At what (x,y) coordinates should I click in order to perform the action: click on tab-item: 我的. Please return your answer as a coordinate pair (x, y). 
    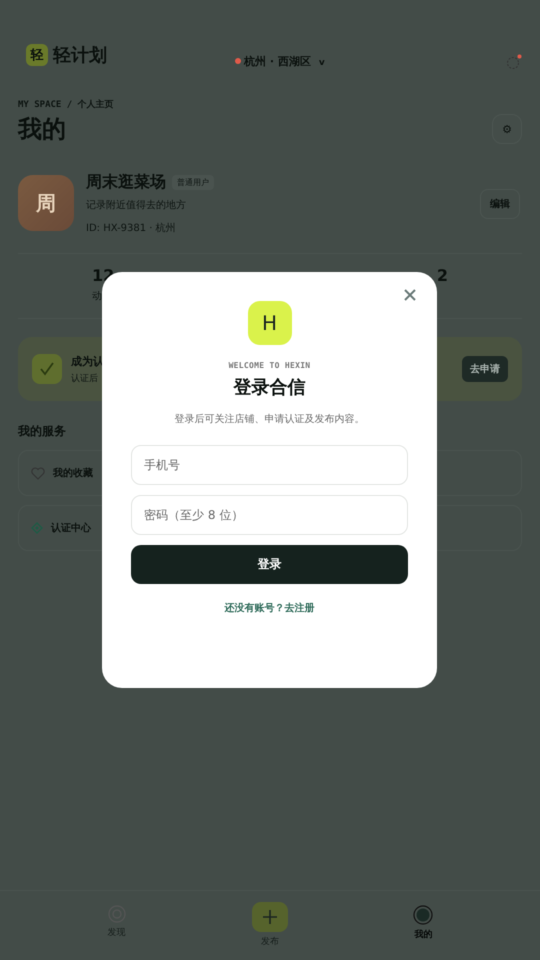
    Looking at the image, I should click on (423, 923).